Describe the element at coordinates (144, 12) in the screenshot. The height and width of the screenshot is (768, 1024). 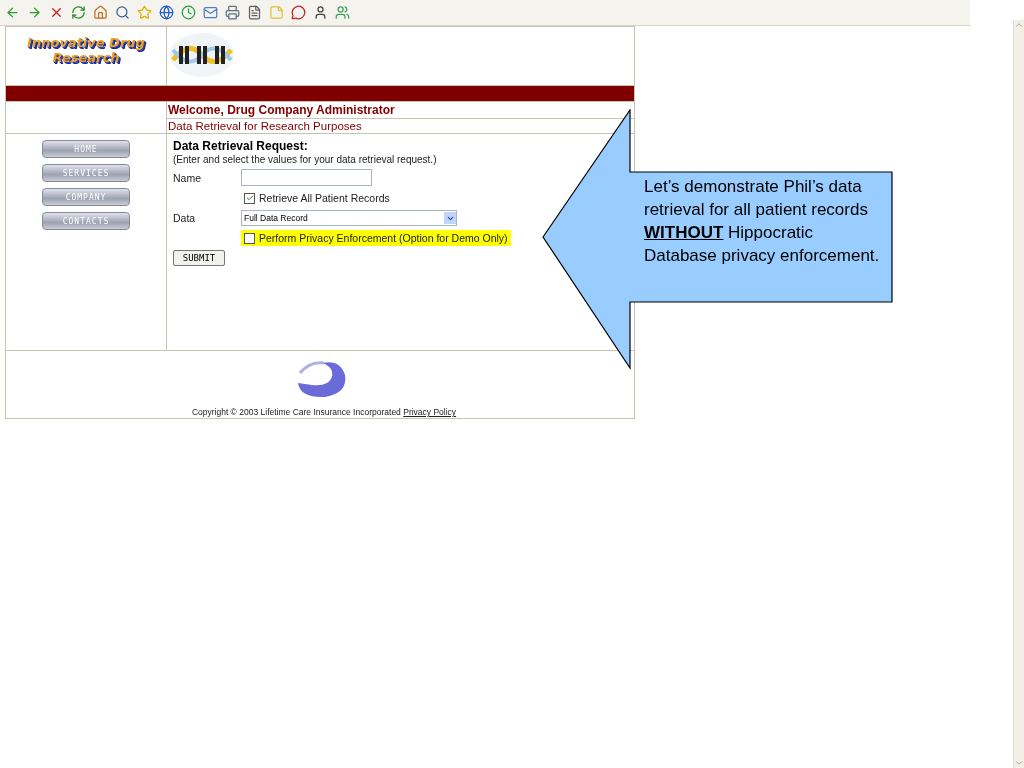
I see `star-icon` at that location.